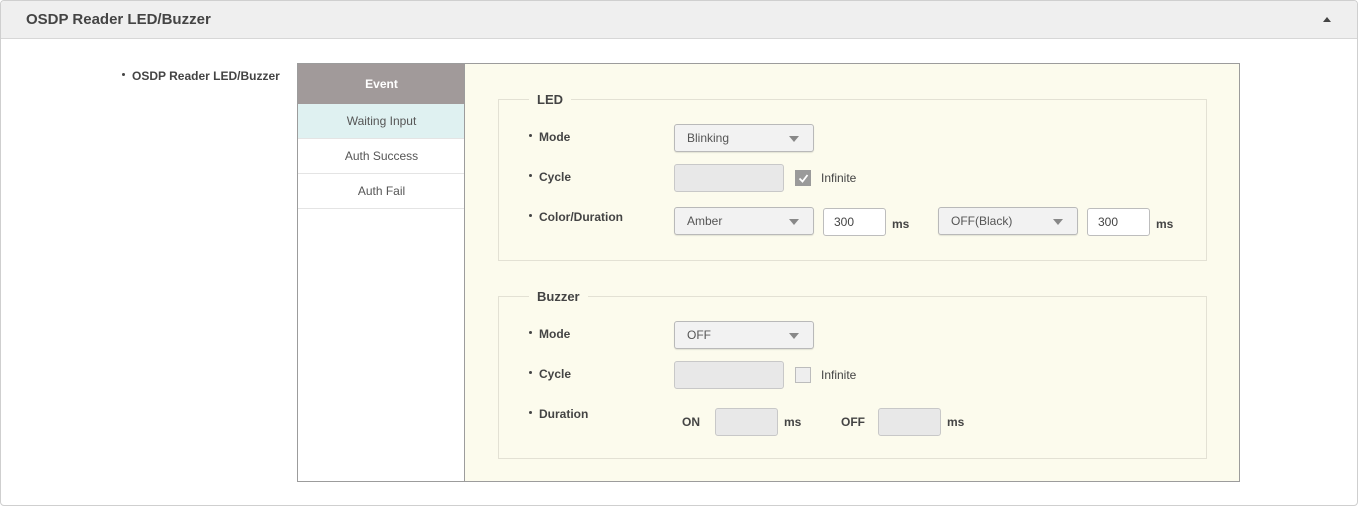  Describe the element at coordinates (381, 191) in the screenshot. I see `event-item-auth-fail: Auth Fail` at that location.